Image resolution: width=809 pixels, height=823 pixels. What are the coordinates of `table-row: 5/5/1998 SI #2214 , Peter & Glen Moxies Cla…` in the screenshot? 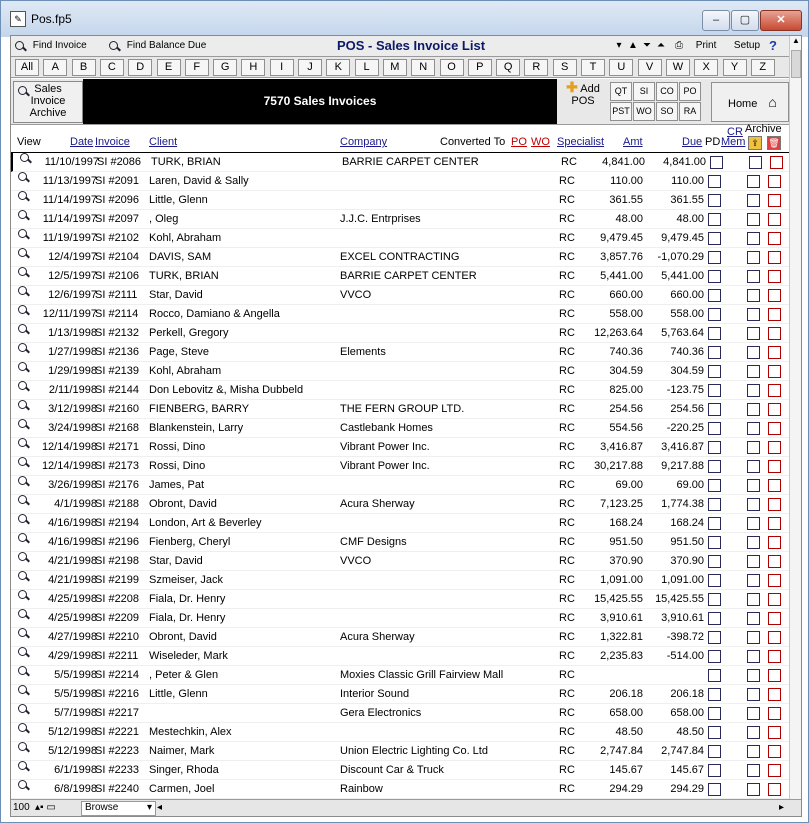 It's located at (400, 675).